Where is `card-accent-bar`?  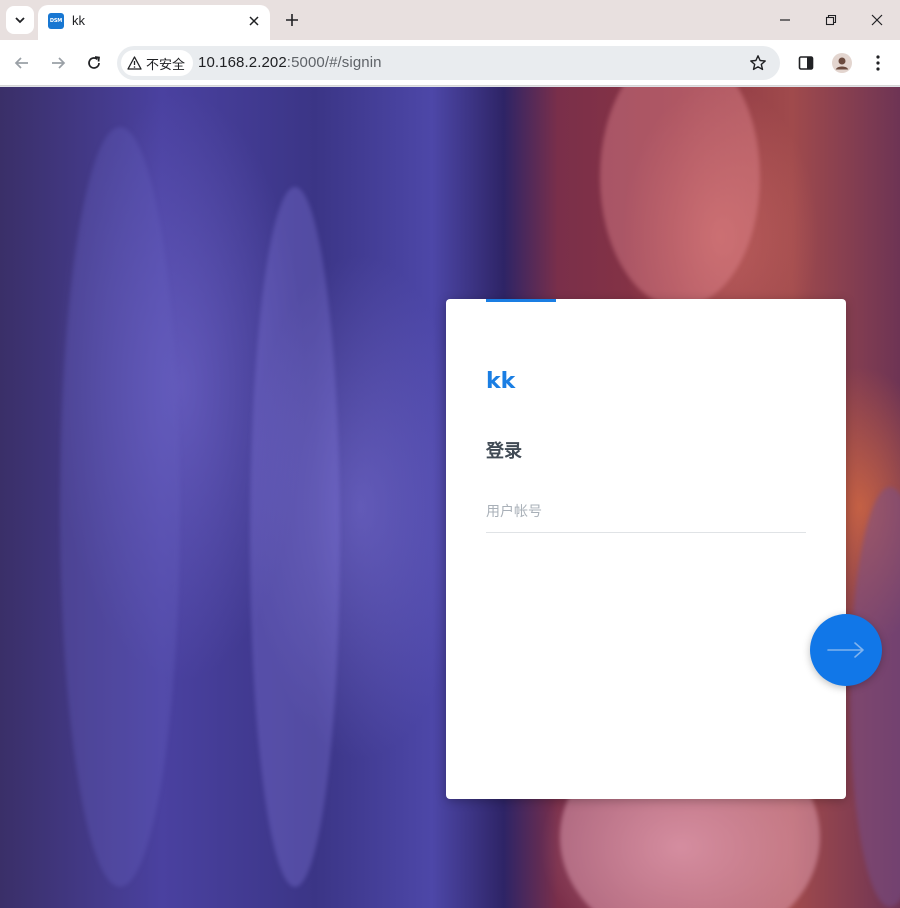
card-accent-bar is located at coordinates (521, 300).